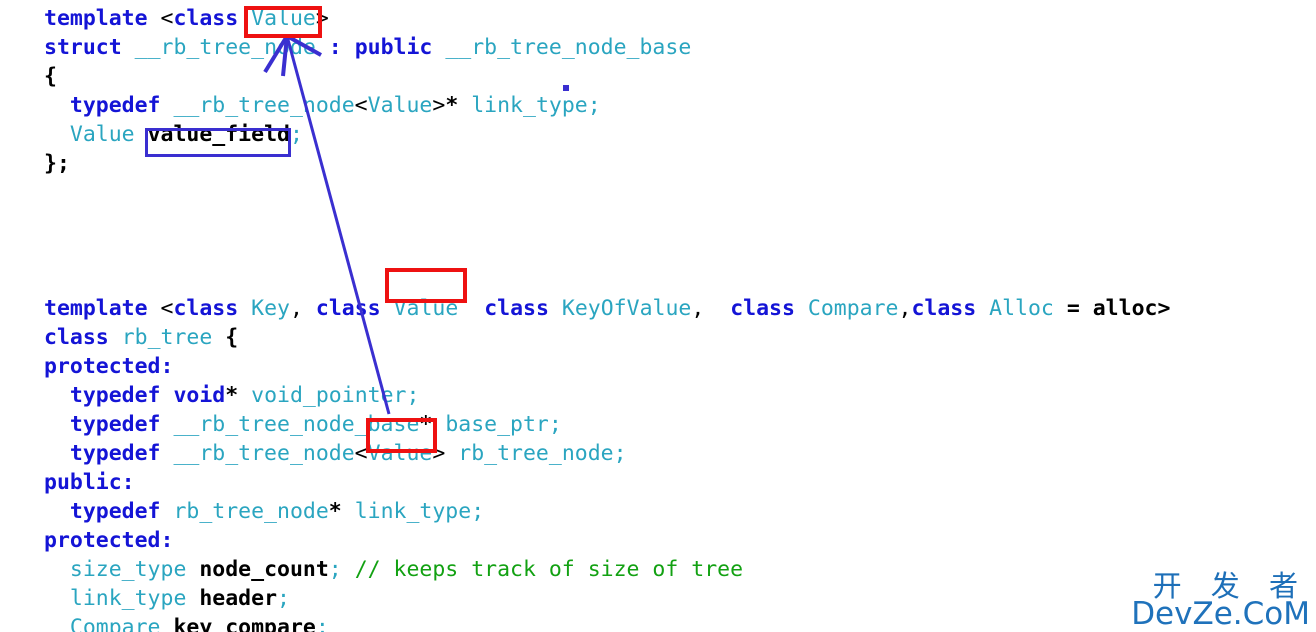  I want to click on code-token: KeyOfValue, so click(626, 308).